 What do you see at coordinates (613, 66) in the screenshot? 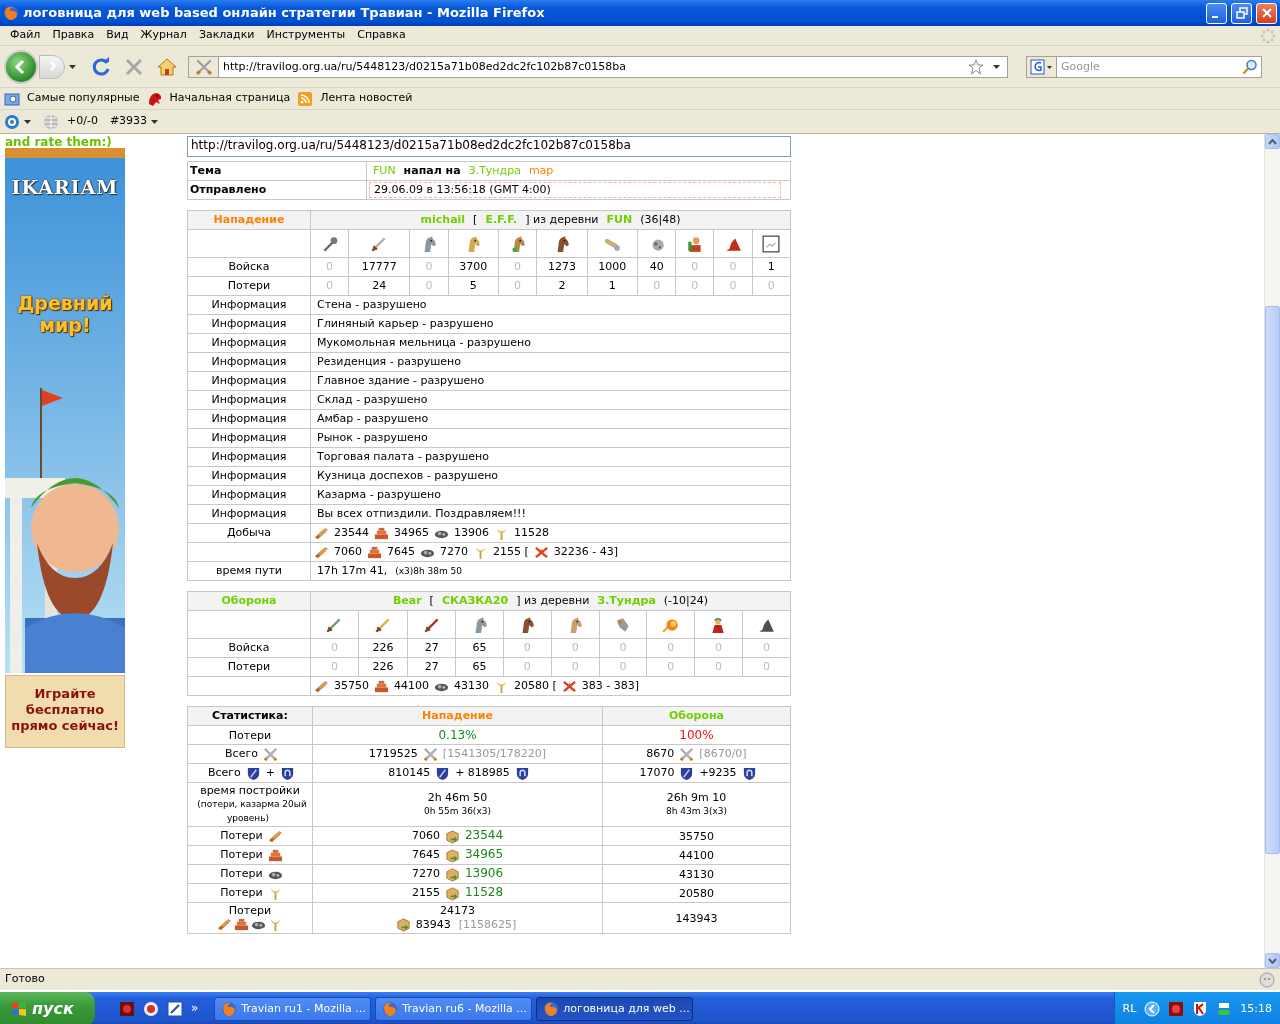
I see `address-field: http://travilog.org.ua/ru/5448123/d0215a71b08ed2dc2fc102b87c0158ba` at bounding box center [613, 66].